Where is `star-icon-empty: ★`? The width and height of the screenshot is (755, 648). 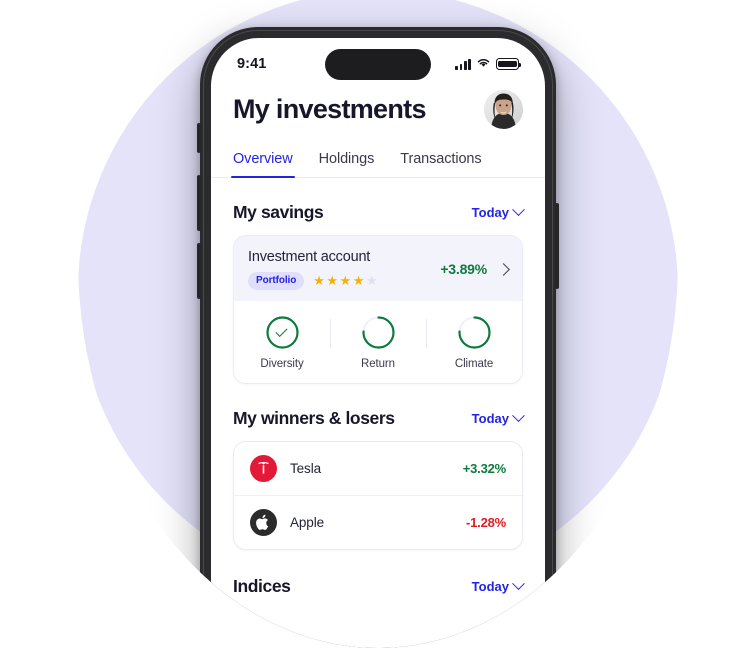 star-icon-empty: ★ is located at coordinates (371, 281).